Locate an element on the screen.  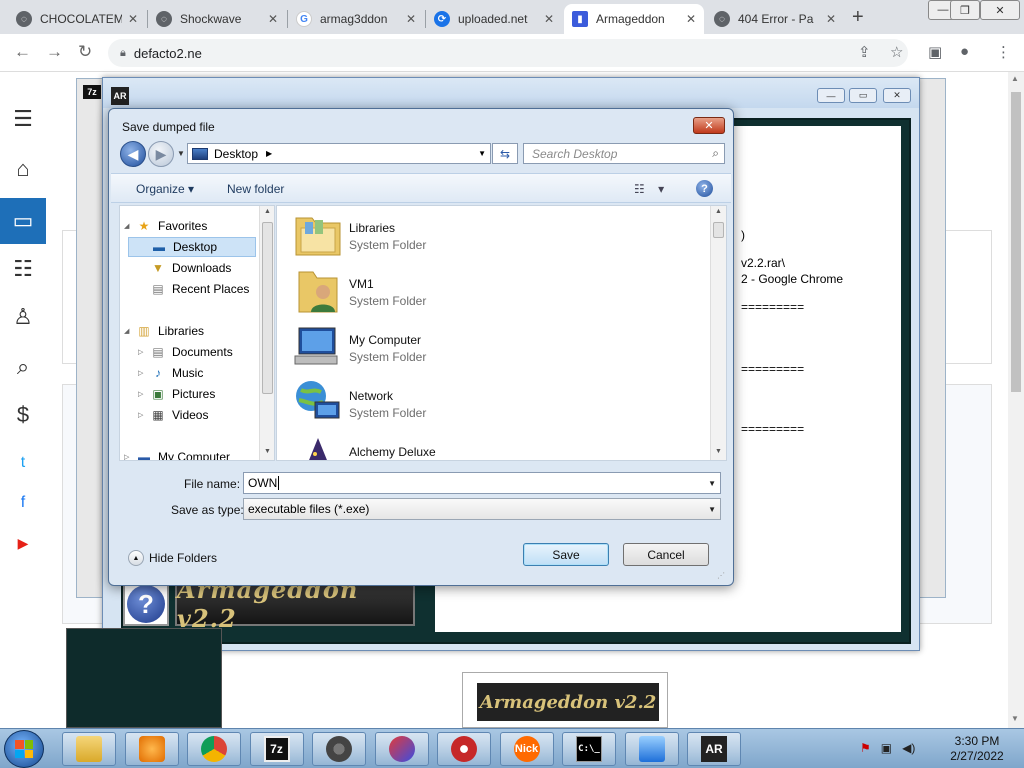
twitter-icon: t is located at coordinates (23, 463).